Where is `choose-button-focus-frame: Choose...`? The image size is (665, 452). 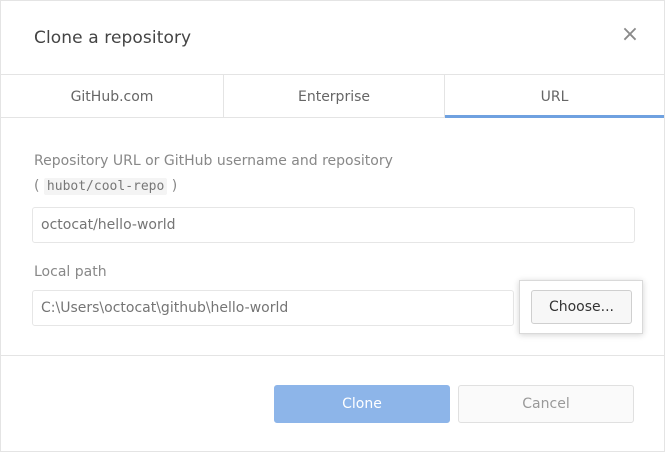 choose-button-focus-frame: Choose... is located at coordinates (581, 307).